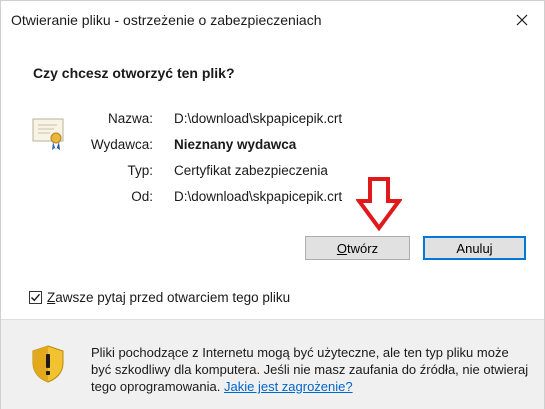 This screenshot has width=545, height=409. I want to click on field-publisher: Wydawca: Nieznany wydawca, so click(203, 146).